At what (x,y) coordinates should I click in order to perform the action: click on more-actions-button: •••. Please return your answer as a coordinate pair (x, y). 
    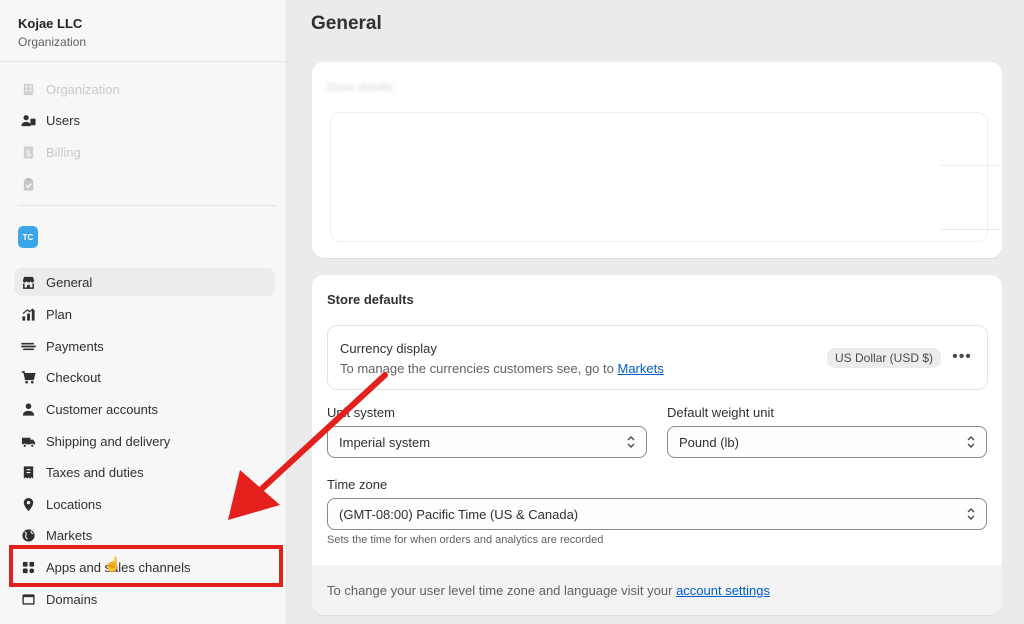
    Looking at the image, I should click on (962, 357).